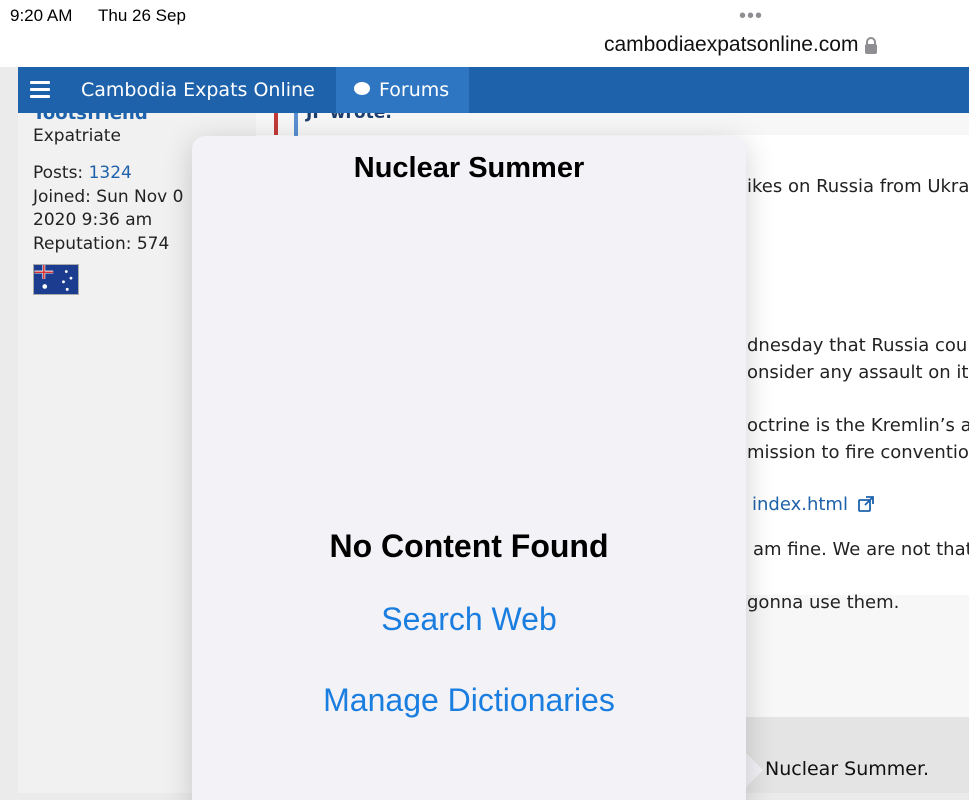  What do you see at coordinates (865, 504) in the screenshot?
I see `external-link-icon` at bounding box center [865, 504].